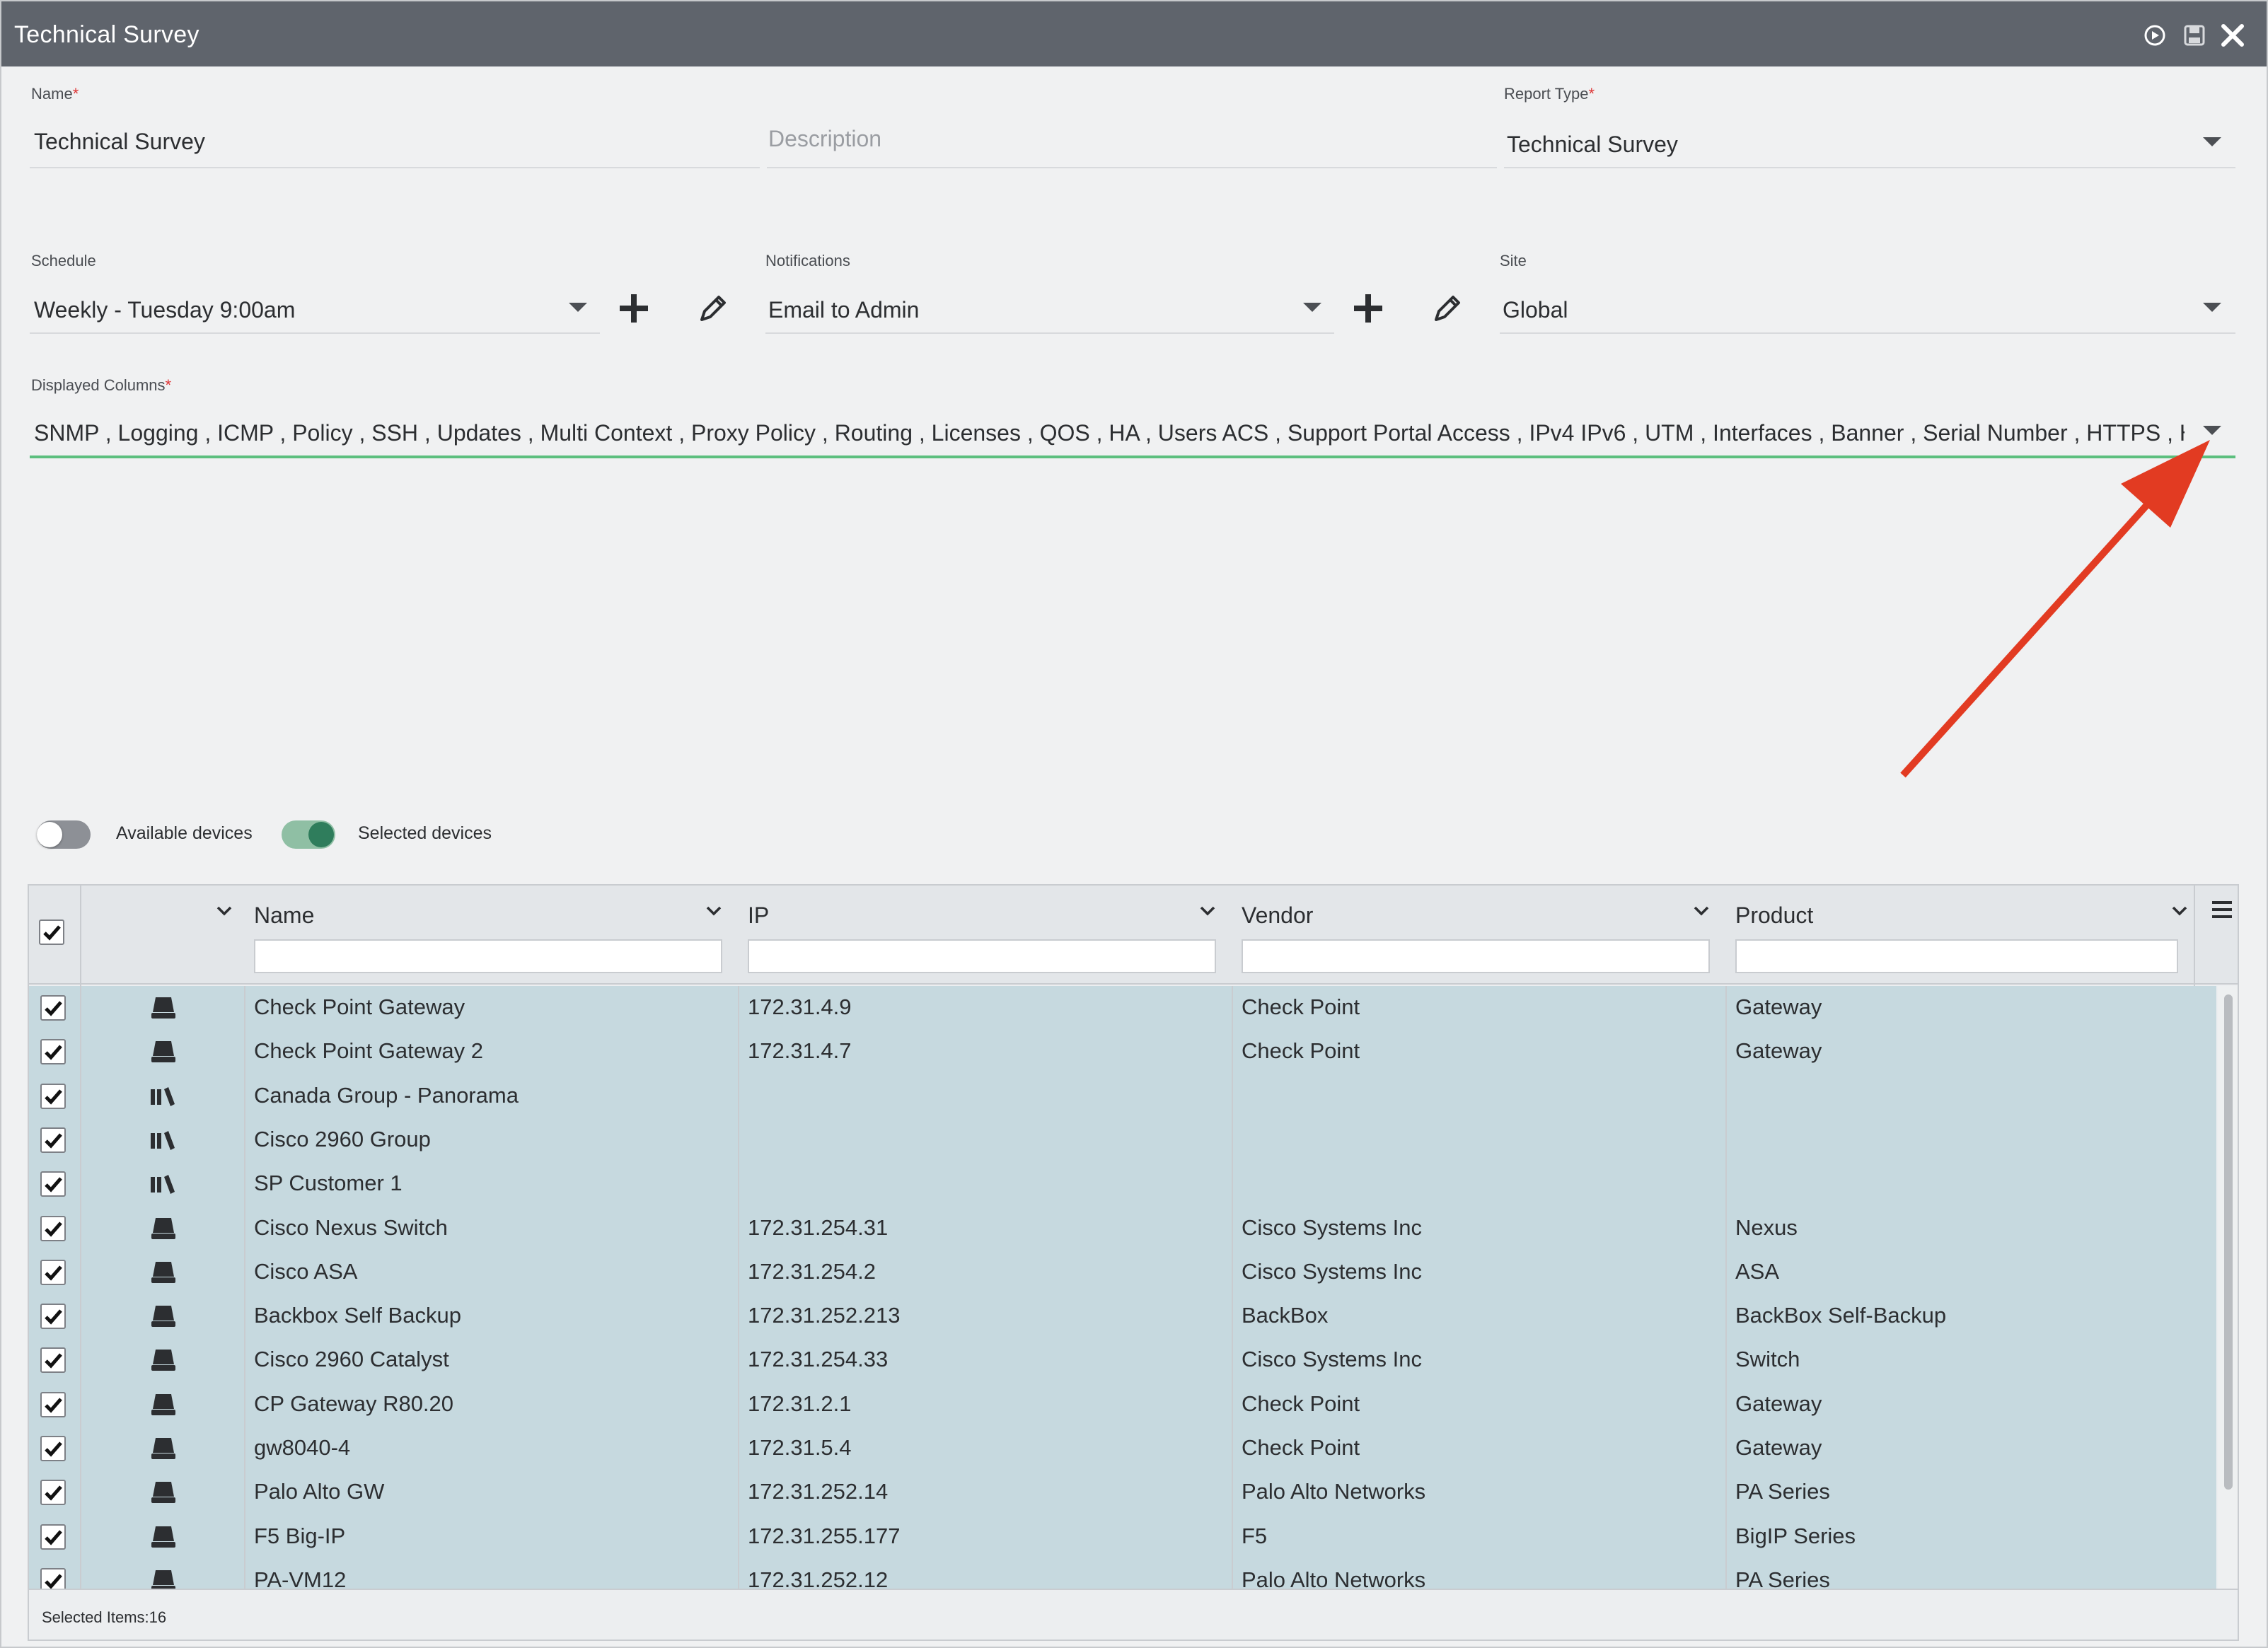  Describe the element at coordinates (800, 1051) in the screenshot. I see `cell-ip: 172.31.4.7` at that location.